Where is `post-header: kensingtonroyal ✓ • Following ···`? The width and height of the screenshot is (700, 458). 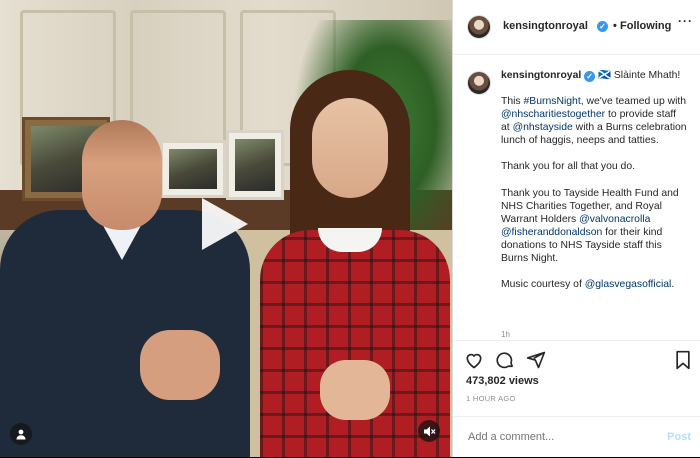 post-header: kensingtonroyal ✓ • Following ··· is located at coordinates (576, 27).